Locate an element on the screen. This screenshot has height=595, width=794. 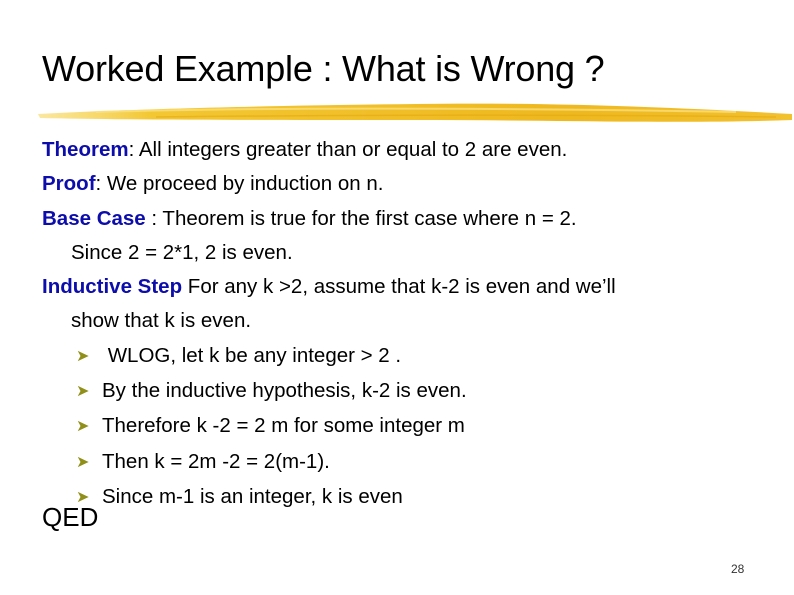
title-underline-brushstroke is located at coordinates (415, 112).